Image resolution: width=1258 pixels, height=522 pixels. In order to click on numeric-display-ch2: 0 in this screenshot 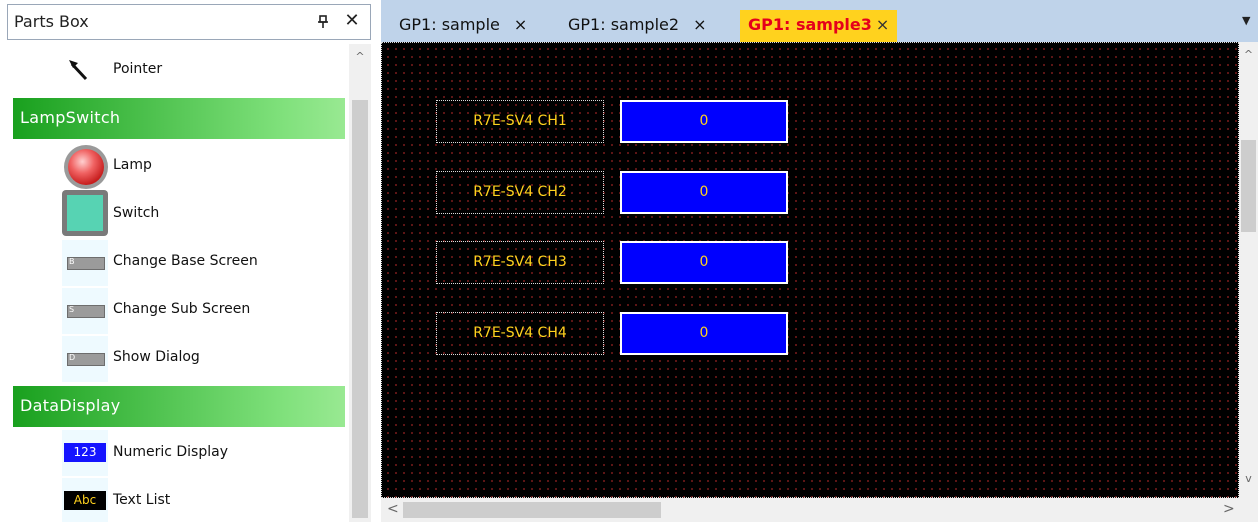, I will do `click(704, 192)`.